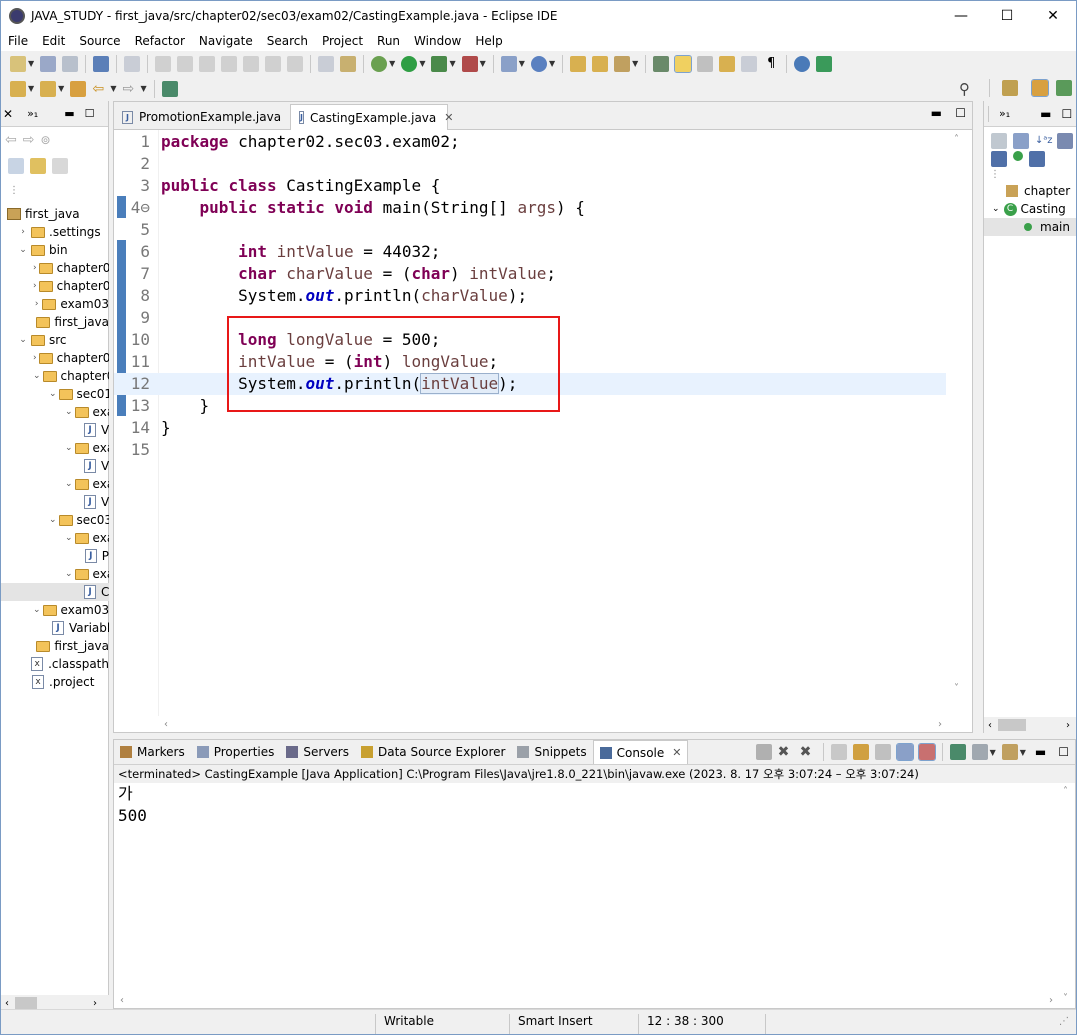 The image size is (1077, 1035). What do you see at coordinates (705, 63) in the screenshot?
I see `toggle-breadcrumb-icon` at bounding box center [705, 63].